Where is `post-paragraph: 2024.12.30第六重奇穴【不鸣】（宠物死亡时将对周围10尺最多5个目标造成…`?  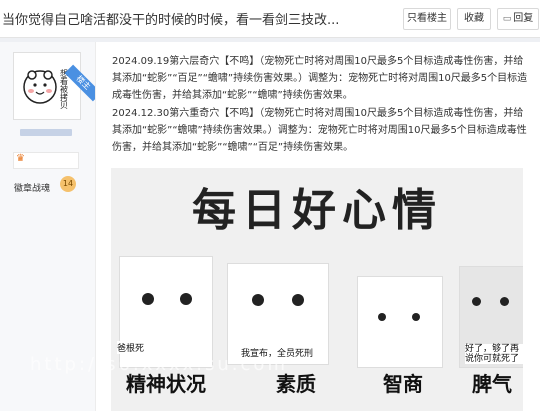 post-paragraph: 2024.12.30第六重奇穴【不鸣】（宠物死亡时将对周围10尺最多5个目标造成… is located at coordinates (319, 130).